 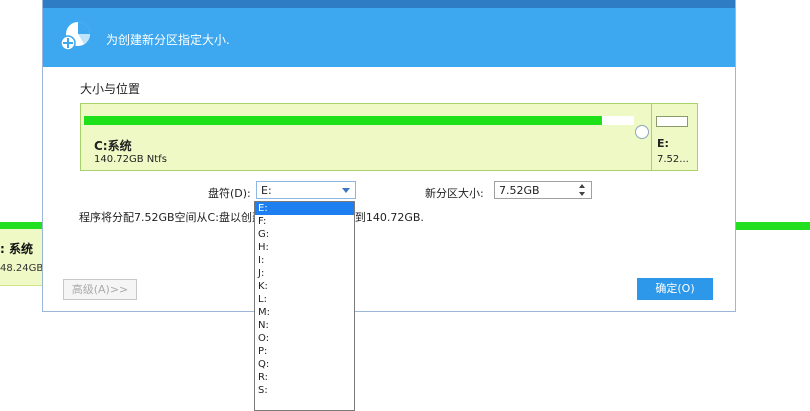 I want to click on dialog-title-strip, so click(x=389, y=4).